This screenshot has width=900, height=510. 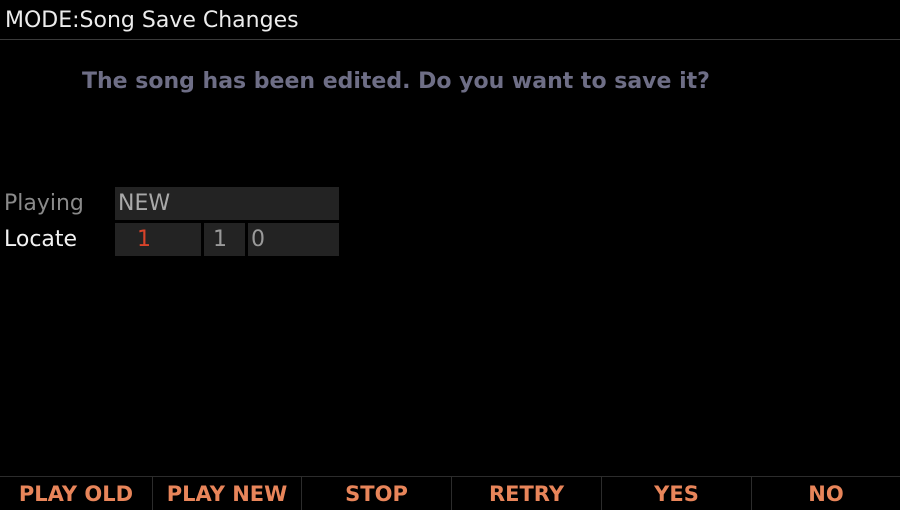 What do you see at coordinates (293, 239) in the screenshot?
I see `locate-tick-field: 0` at bounding box center [293, 239].